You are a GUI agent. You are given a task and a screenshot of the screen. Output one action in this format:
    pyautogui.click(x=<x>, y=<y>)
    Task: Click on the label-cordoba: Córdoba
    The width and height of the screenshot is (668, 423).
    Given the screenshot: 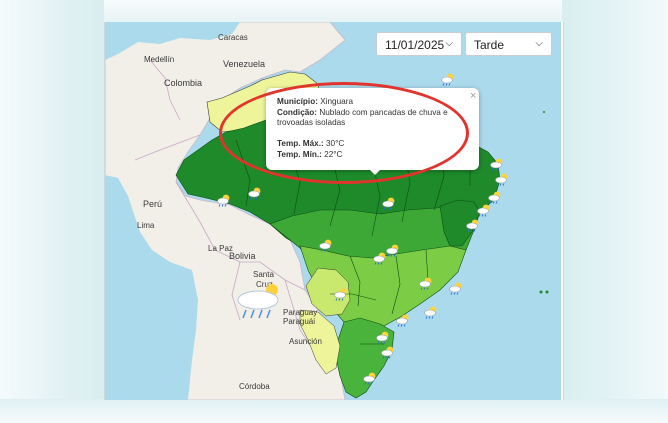 What is the action you would take?
    pyautogui.click(x=254, y=386)
    